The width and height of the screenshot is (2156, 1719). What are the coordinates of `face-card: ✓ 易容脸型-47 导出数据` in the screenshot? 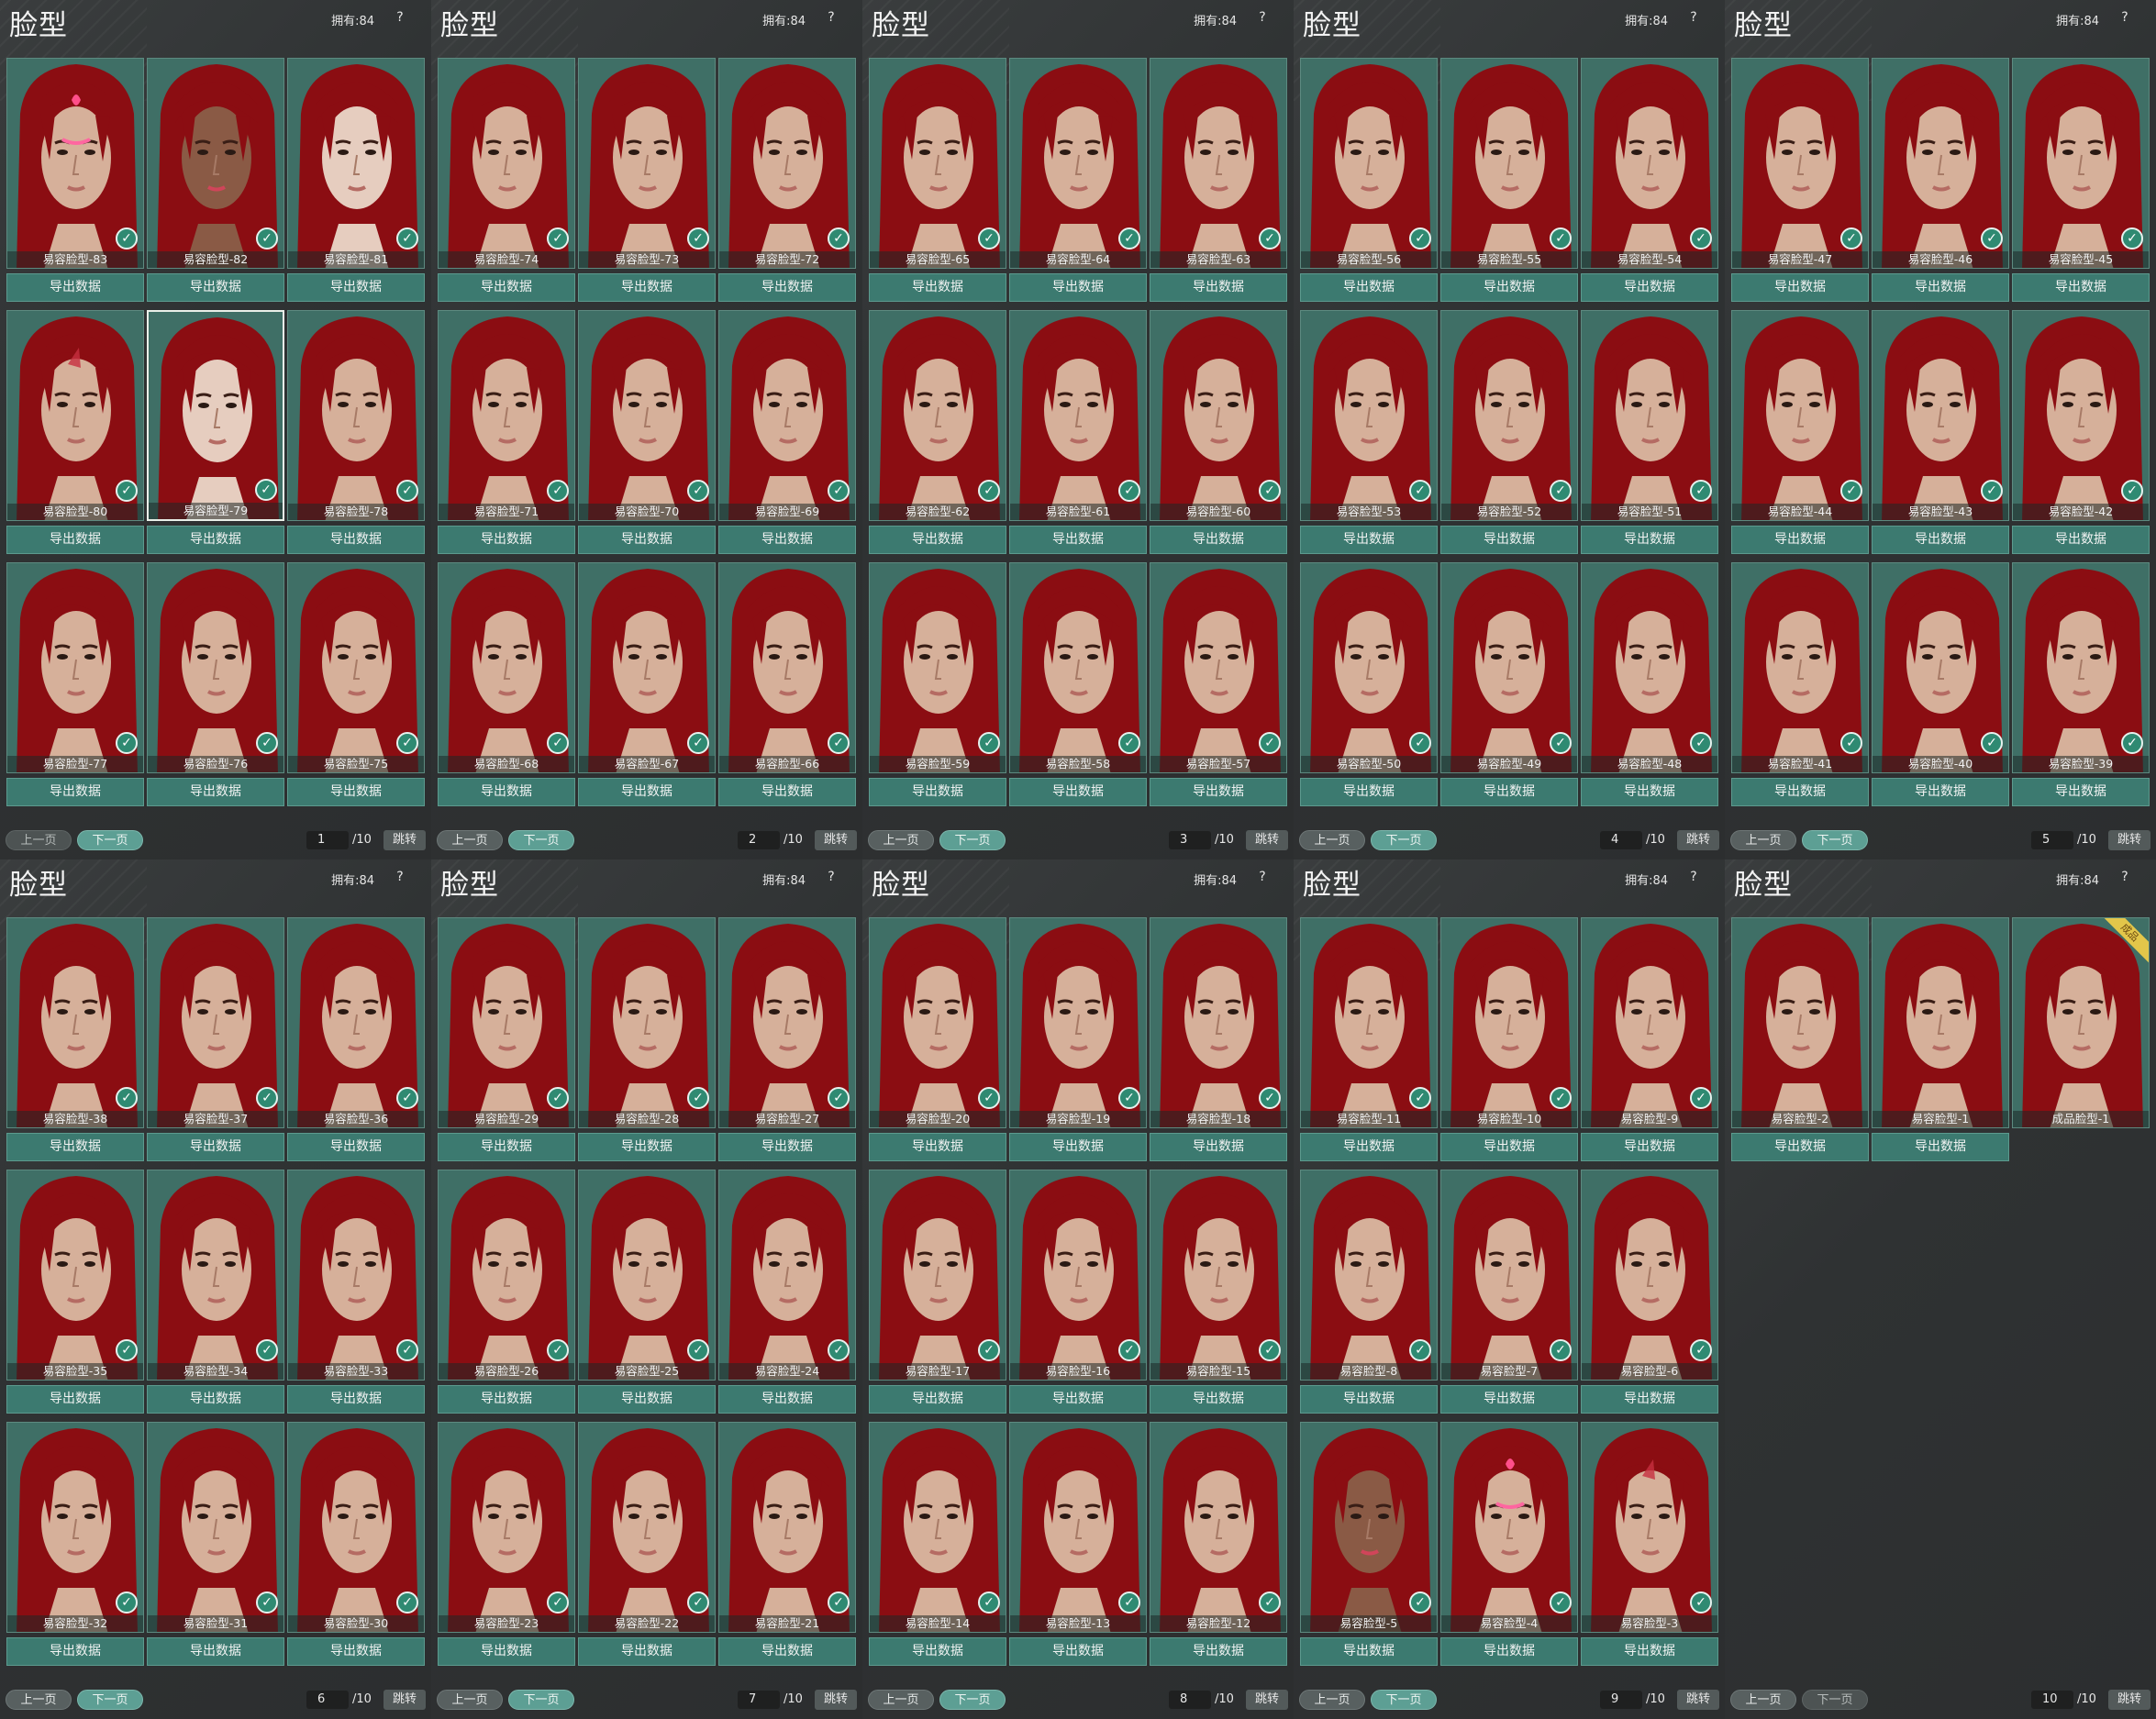 It's located at (1800, 181).